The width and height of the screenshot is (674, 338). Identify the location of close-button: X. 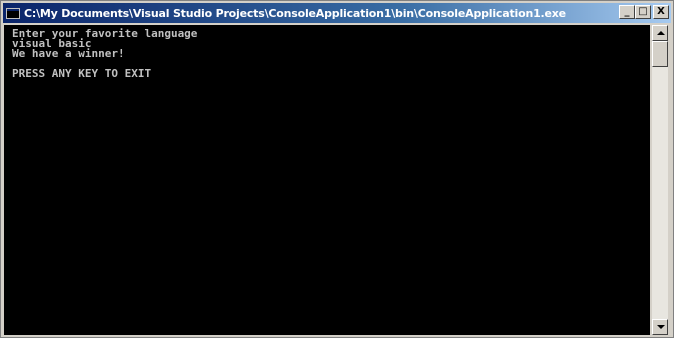
(661, 12).